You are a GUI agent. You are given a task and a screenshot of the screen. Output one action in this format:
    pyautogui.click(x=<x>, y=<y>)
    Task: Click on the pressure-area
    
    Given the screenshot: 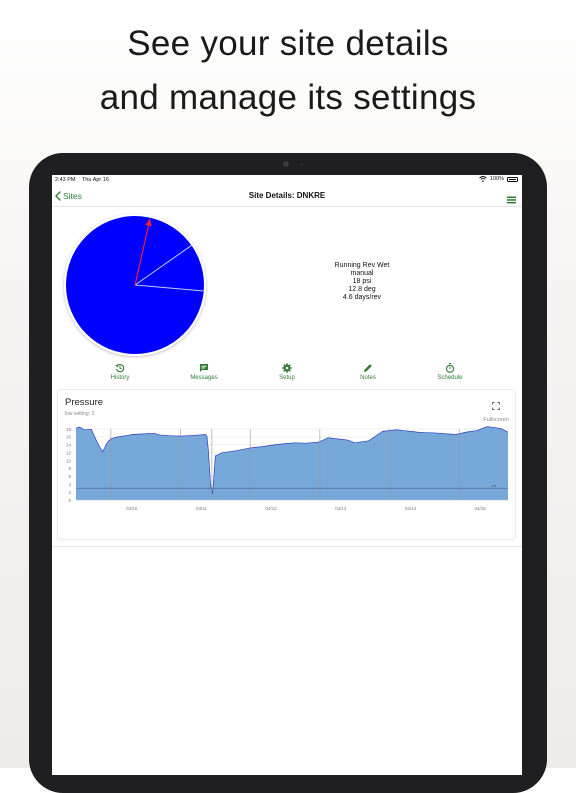 What is the action you would take?
    pyautogui.click(x=292, y=463)
    